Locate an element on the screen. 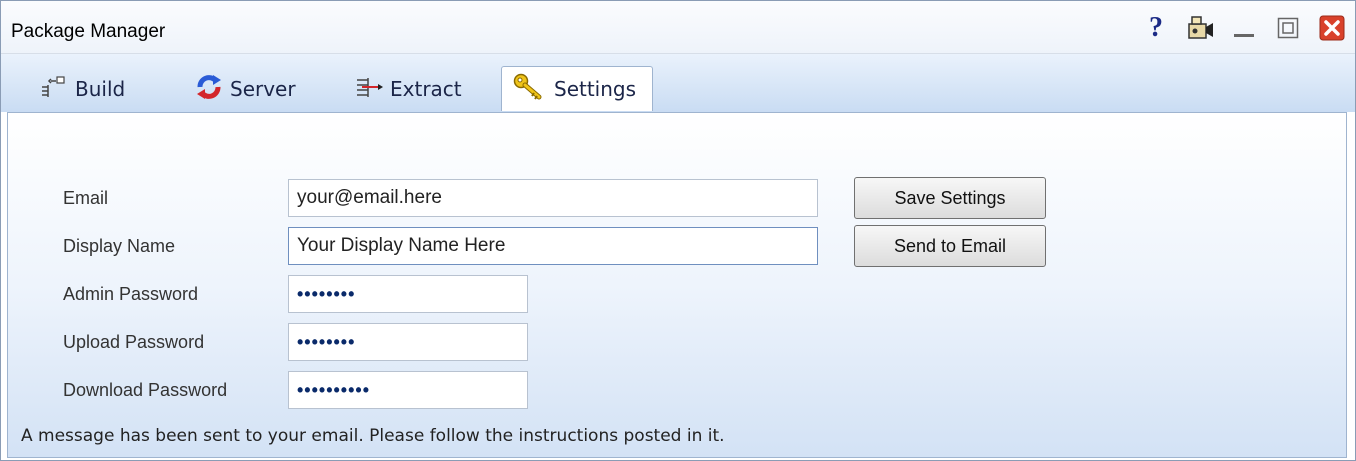  window-title: Package Manager is located at coordinates (88, 31).